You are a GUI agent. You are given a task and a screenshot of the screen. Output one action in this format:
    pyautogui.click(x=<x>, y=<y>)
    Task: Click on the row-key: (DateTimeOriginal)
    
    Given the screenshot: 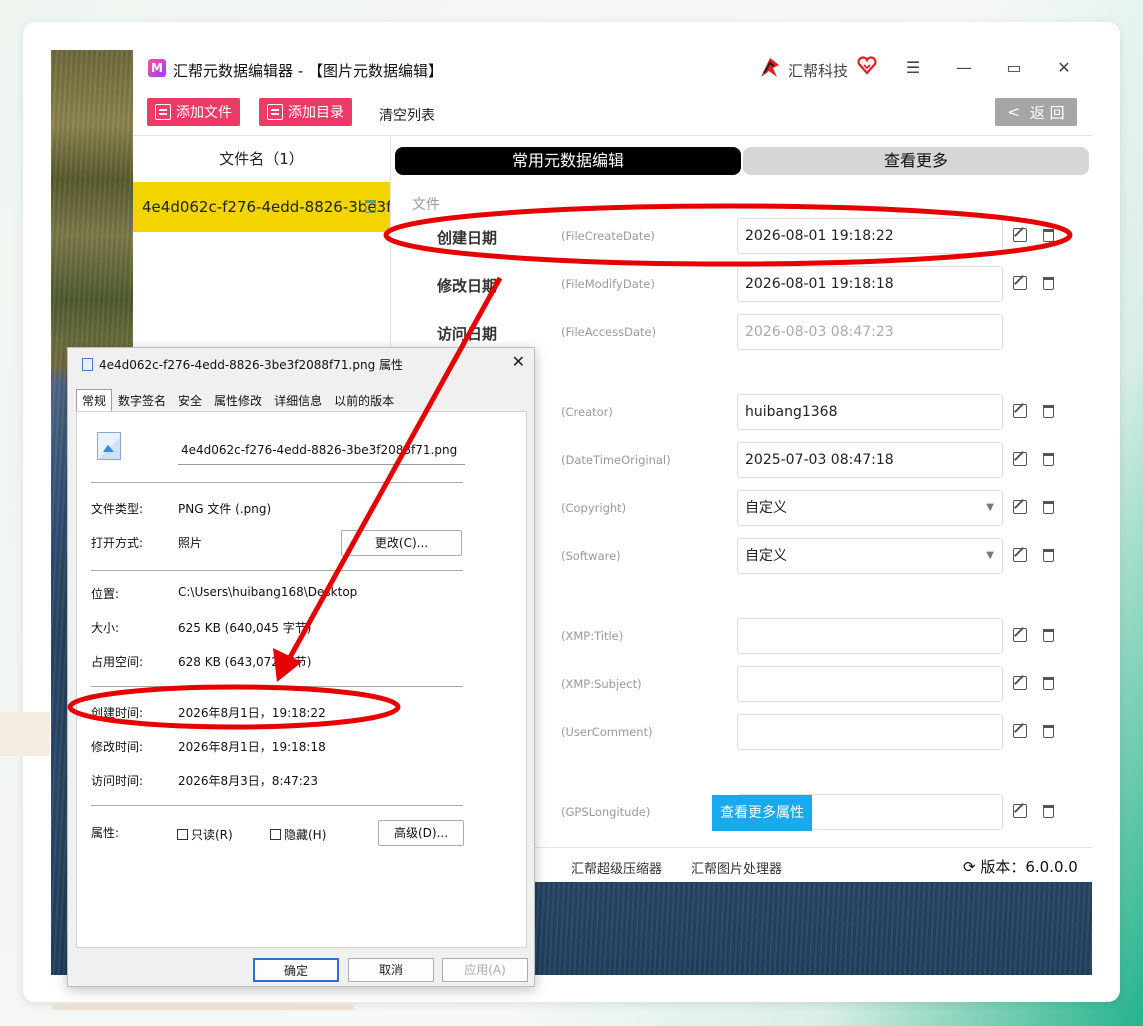 What is the action you would take?
    pyautogui.click(x=616, y=460)
    